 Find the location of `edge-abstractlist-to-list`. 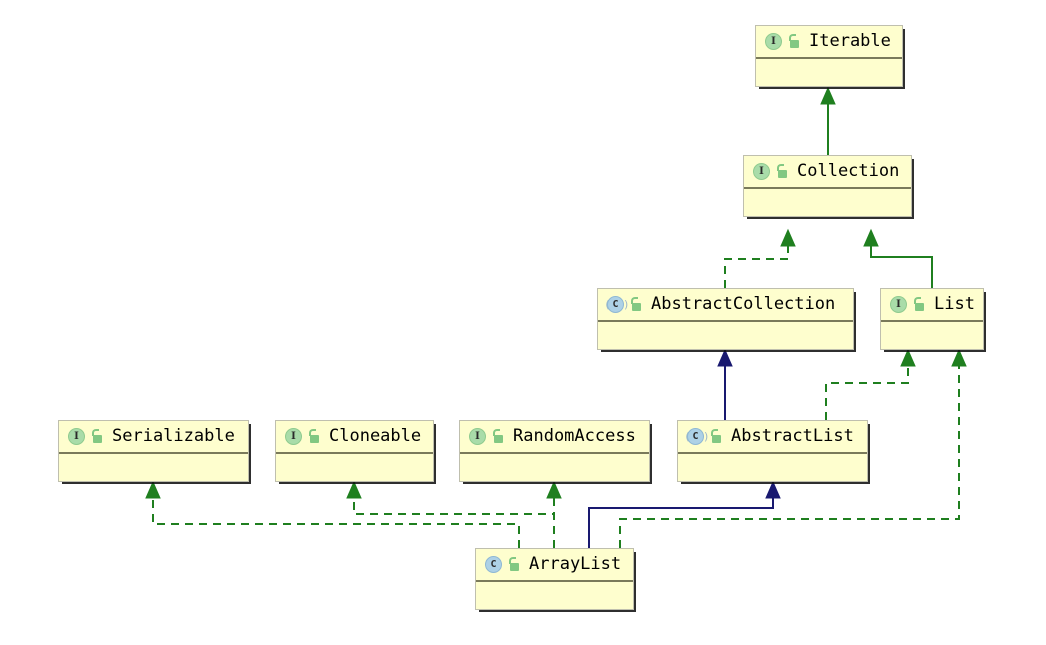

edge-abstractlist-to-list is located at coordinates (870, 384).